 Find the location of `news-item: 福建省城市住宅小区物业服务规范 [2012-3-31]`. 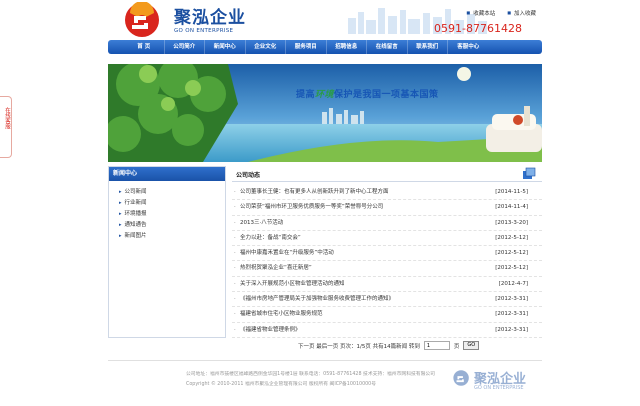

news-item: 福建省城市住宅小区物业服务规范 [2012-3-31] is located at coordinates (387, 315).